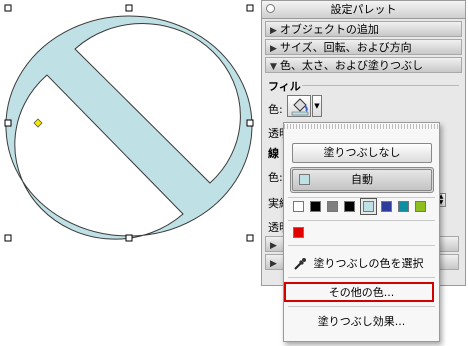  What do you see at coordinates (298, 232) in the screenshot?
I see `swatch-recent-red` at bounding box center [298, 232].